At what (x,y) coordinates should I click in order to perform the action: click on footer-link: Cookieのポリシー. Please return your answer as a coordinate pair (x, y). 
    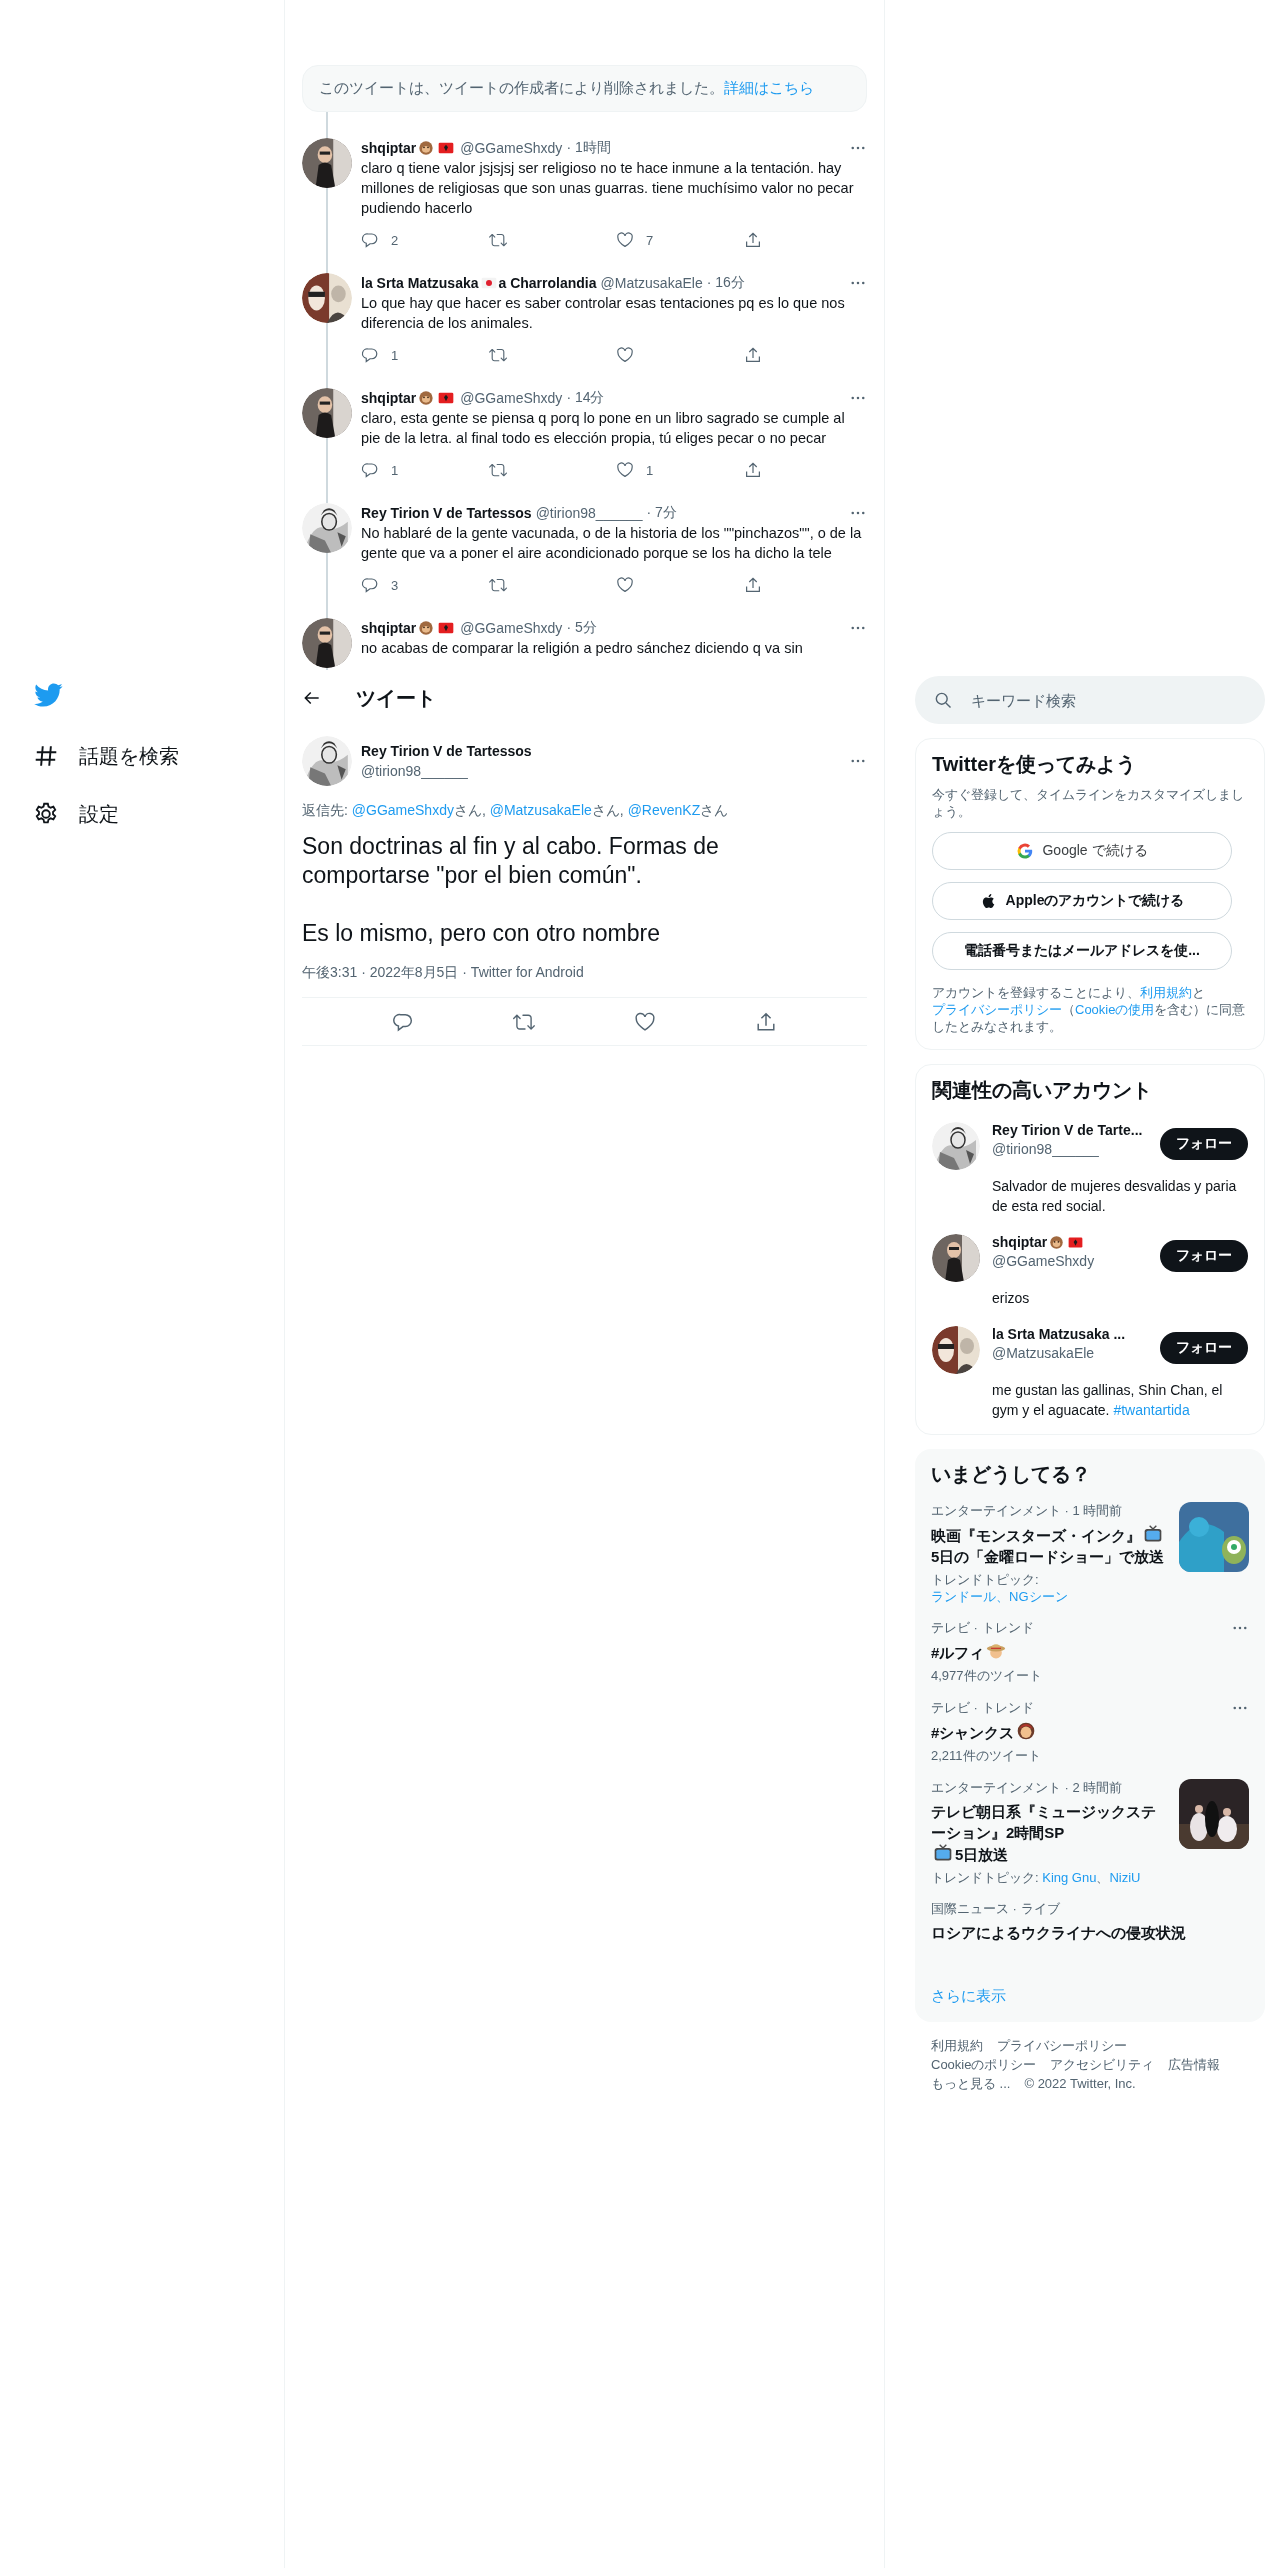
    Looking at the image, I should click on (984, 2064).